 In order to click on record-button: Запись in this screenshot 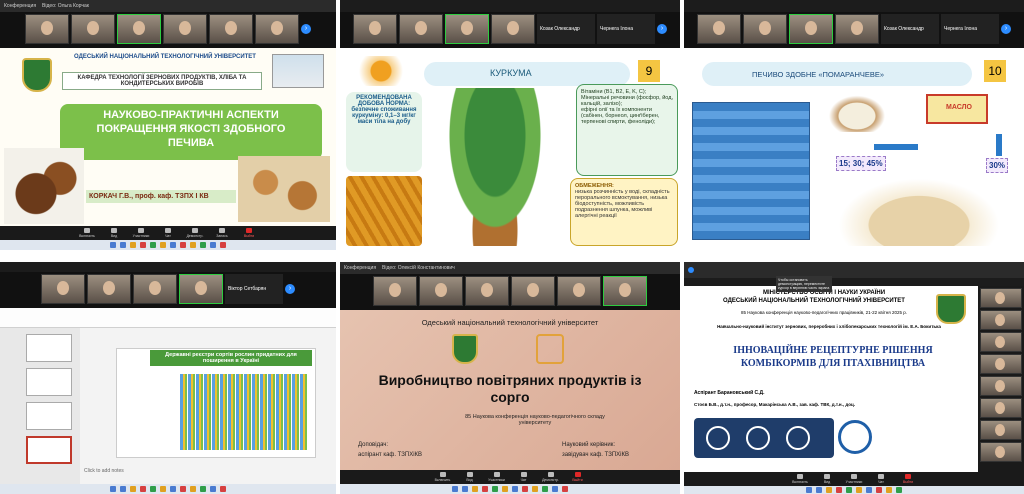, I will do `click(222, 233)`.